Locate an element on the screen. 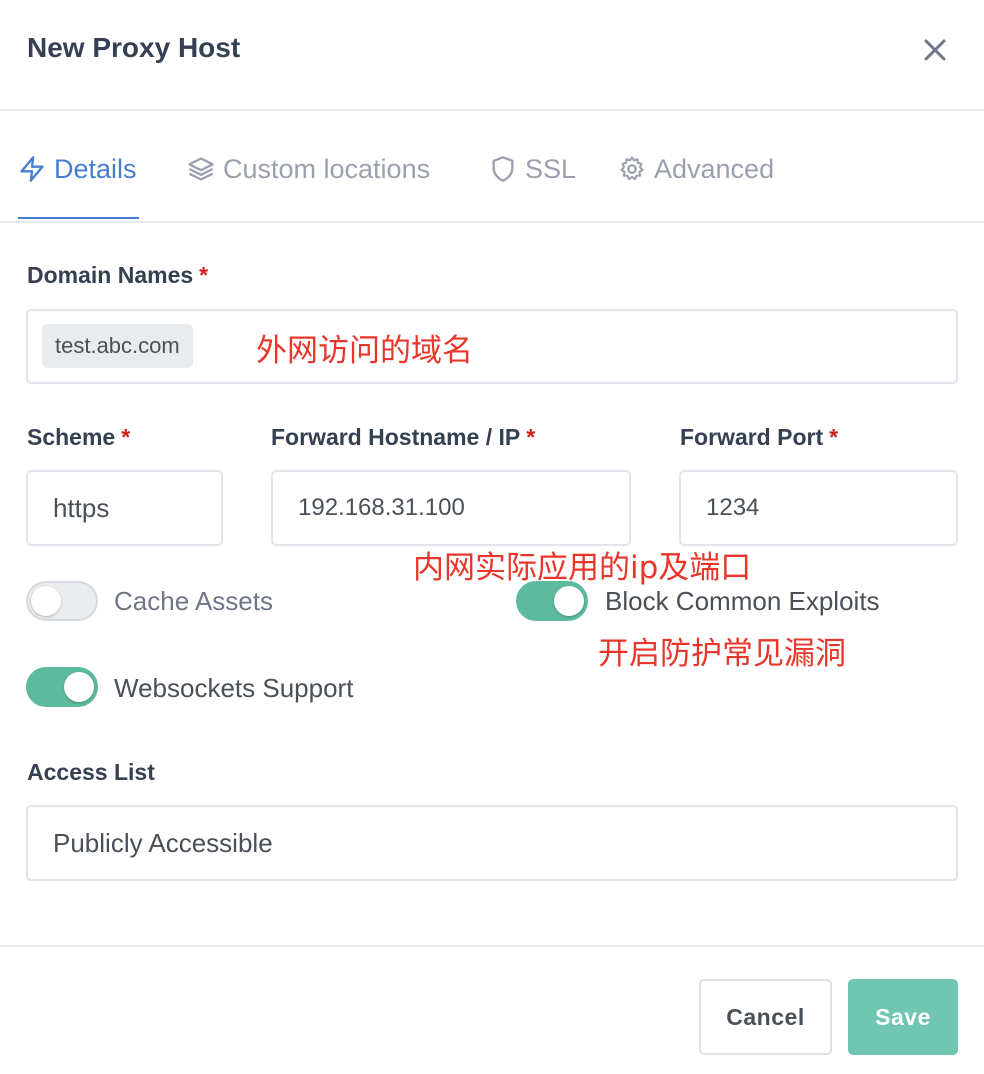 Image resolution: width=984 pixels, height=1074 pixels. ip-annotation: 内网实际应用的ip及端口 is located at coordinates (582, 568).